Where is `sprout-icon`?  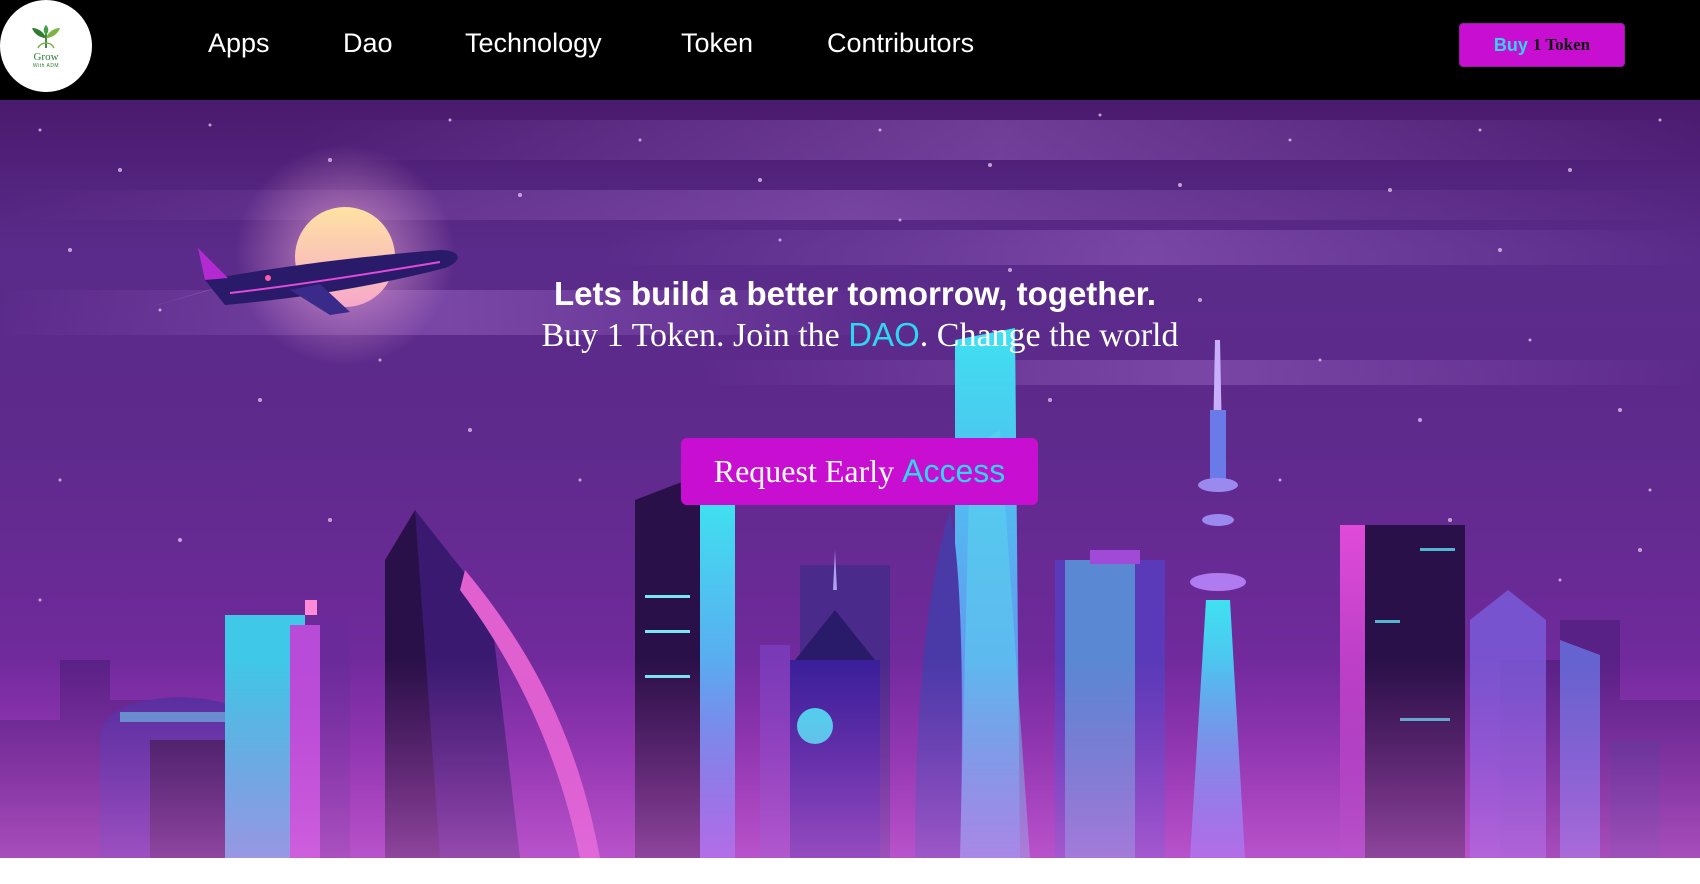
sprout-icon is located at coordinates (46, 36).